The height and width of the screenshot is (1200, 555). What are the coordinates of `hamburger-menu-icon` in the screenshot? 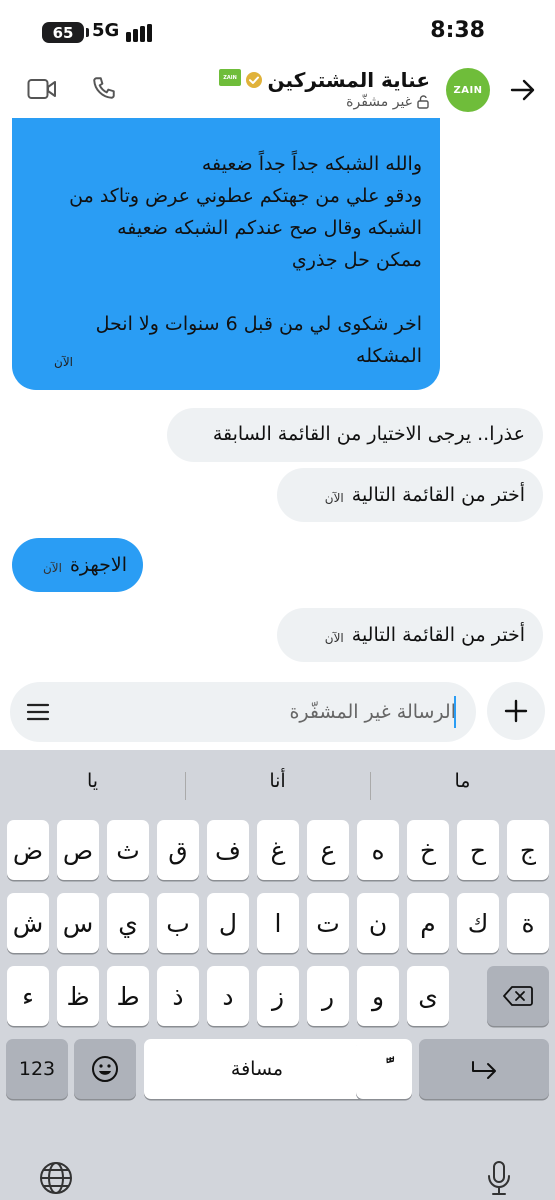 It's located at (38, 712).